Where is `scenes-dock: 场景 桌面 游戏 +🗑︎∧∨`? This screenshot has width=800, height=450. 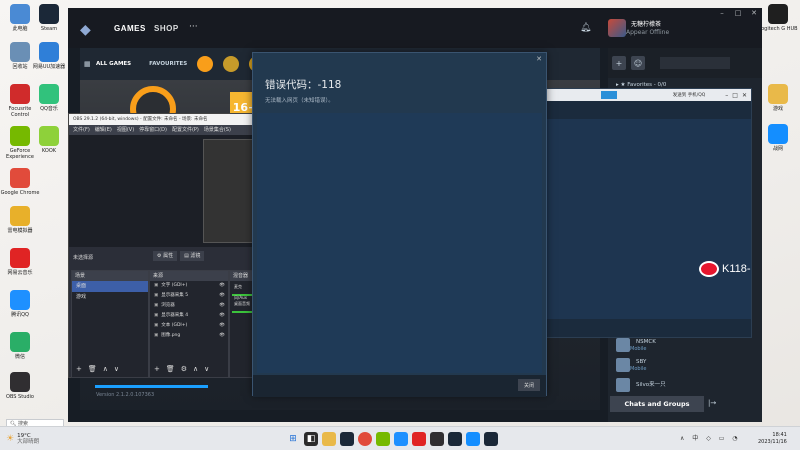 scenes-dock: 场景 桌面 游戏 +🗑︎∧∨ is located at coordinates (110, 324).